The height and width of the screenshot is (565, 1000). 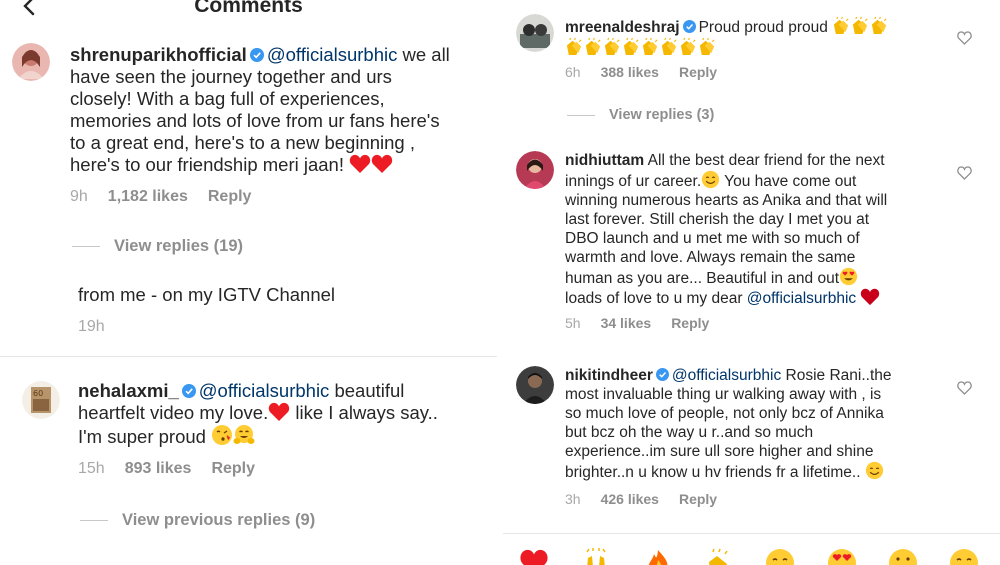 I want to click on comment-text-line: but bcz oh the way u r..and so much, so click(x=689, y=432).